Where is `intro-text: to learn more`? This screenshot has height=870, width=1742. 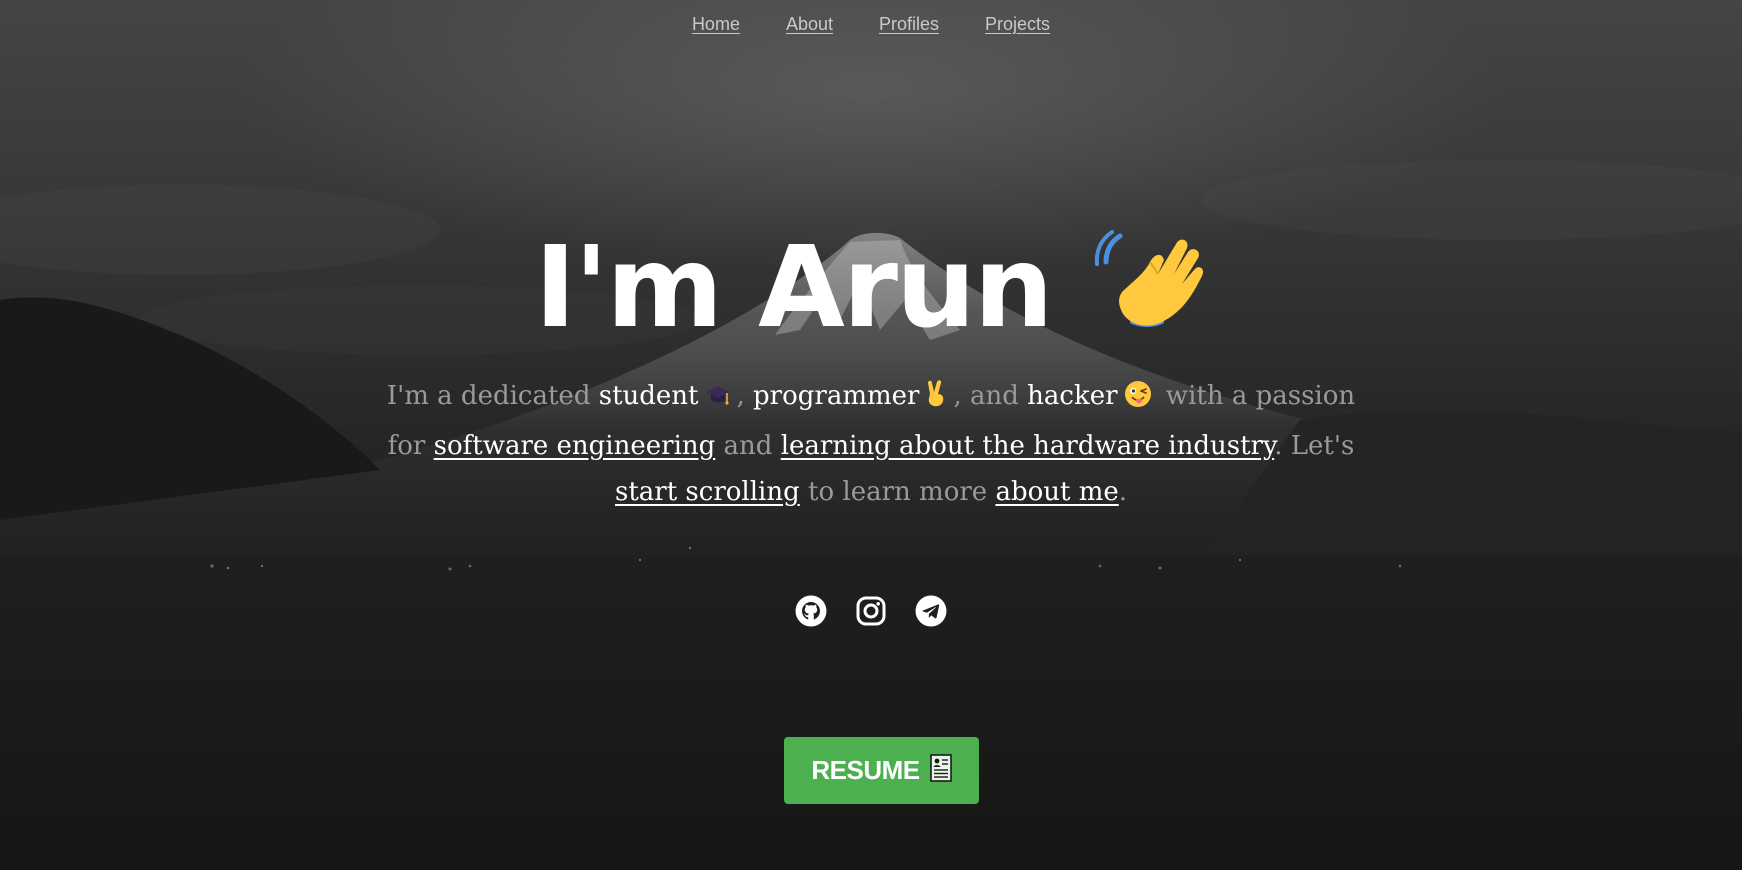 intro-text: to learn more is located at coordinates (897, 492).